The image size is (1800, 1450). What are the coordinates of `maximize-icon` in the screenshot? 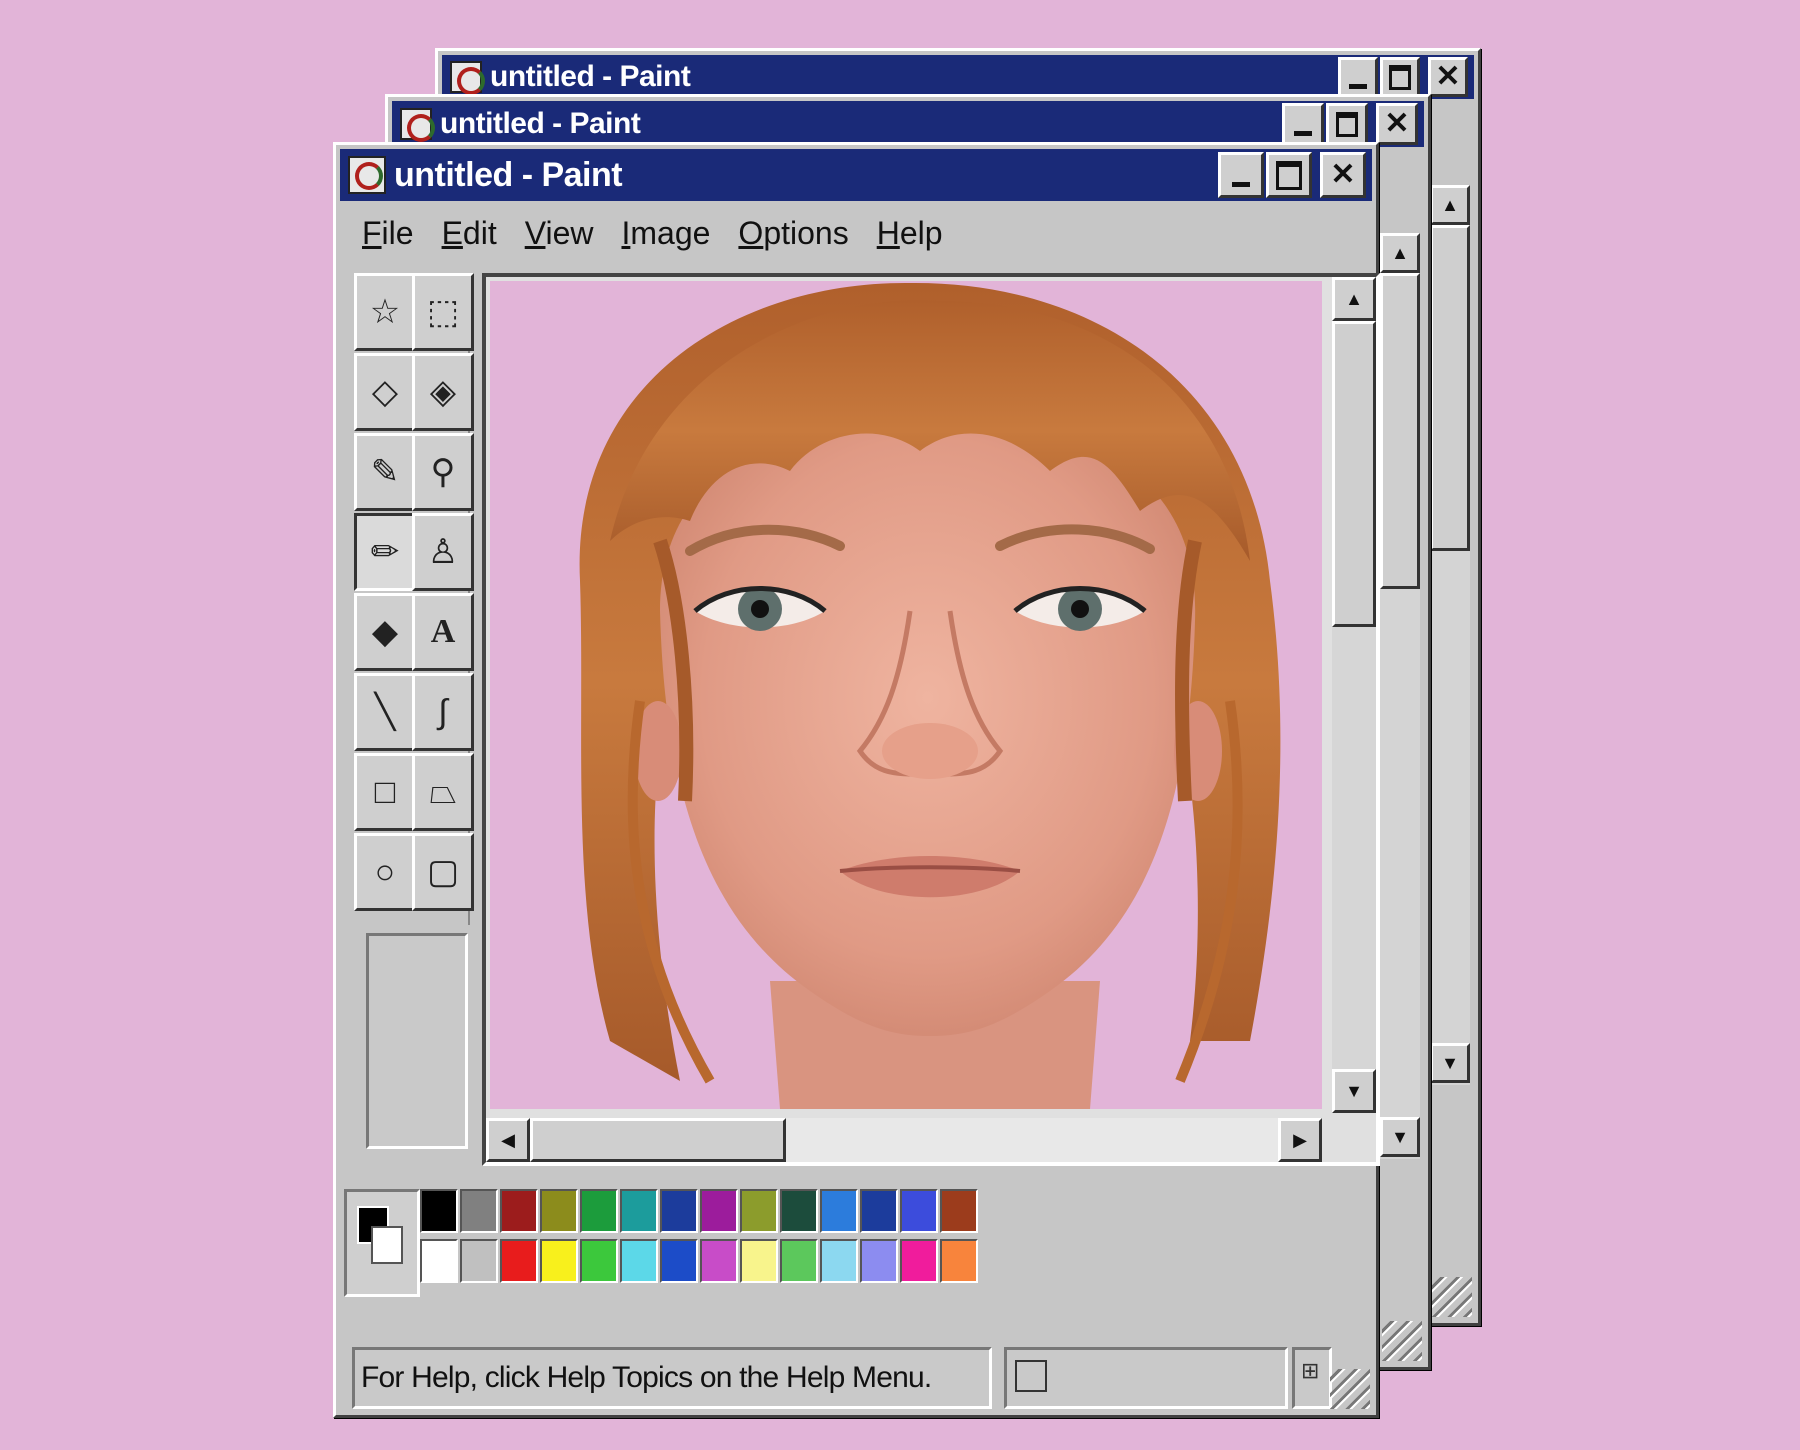 It's located at (1289, 175).